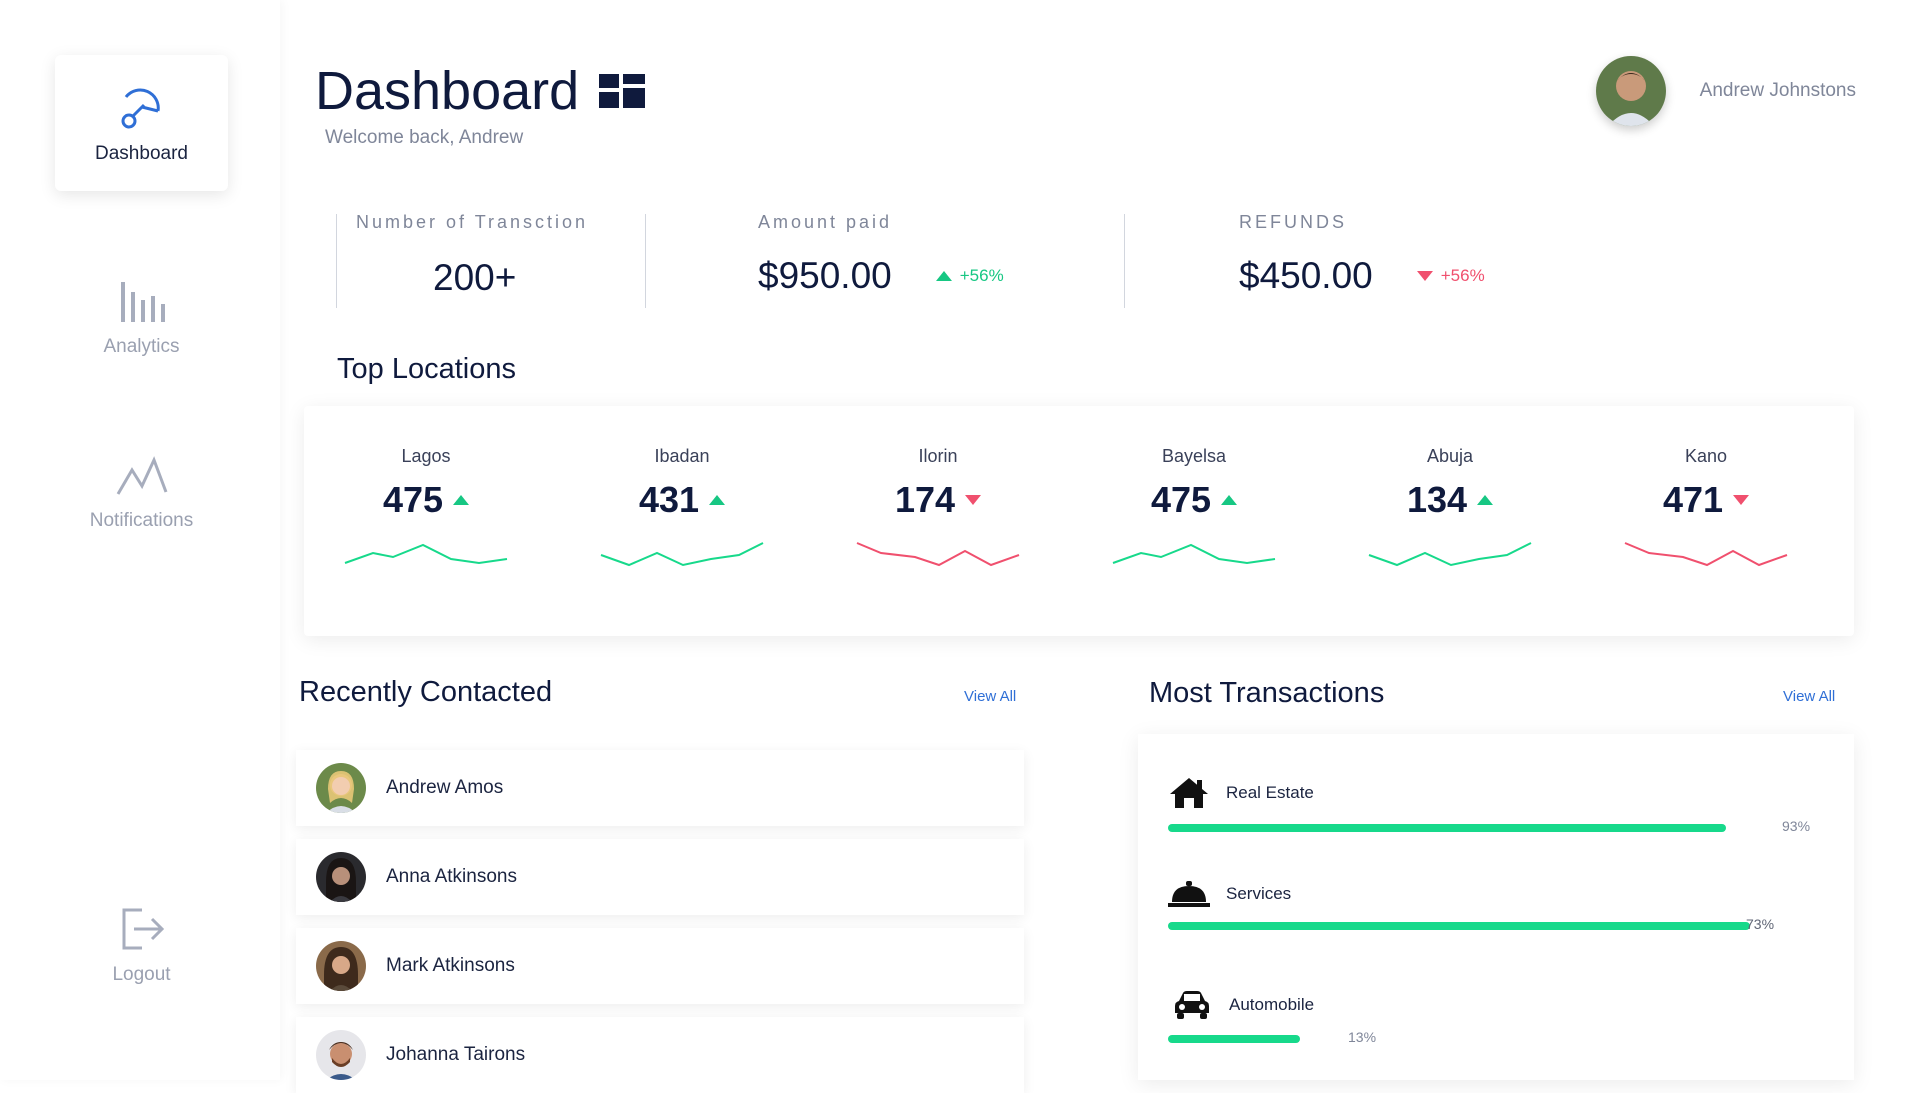  I want to click on location-value-row: 431, so click(682, 500).